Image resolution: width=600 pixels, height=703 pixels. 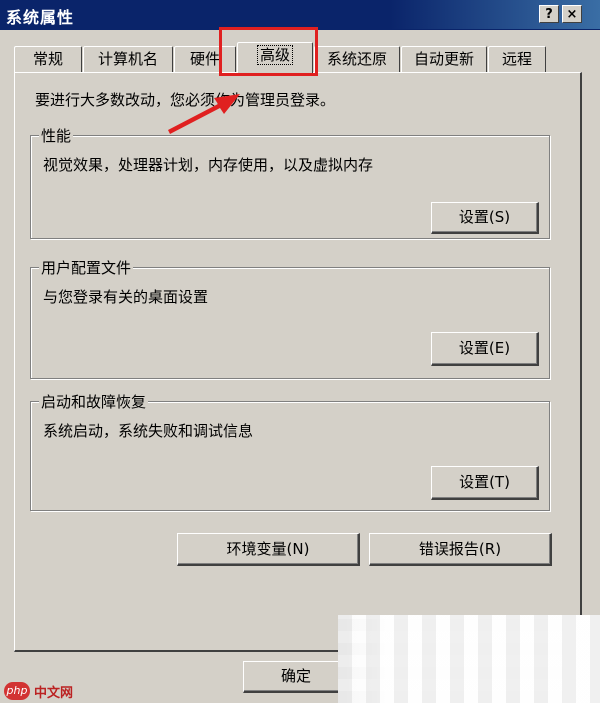 I want to click on watermark-badge: php, so click(x=17, y=691).